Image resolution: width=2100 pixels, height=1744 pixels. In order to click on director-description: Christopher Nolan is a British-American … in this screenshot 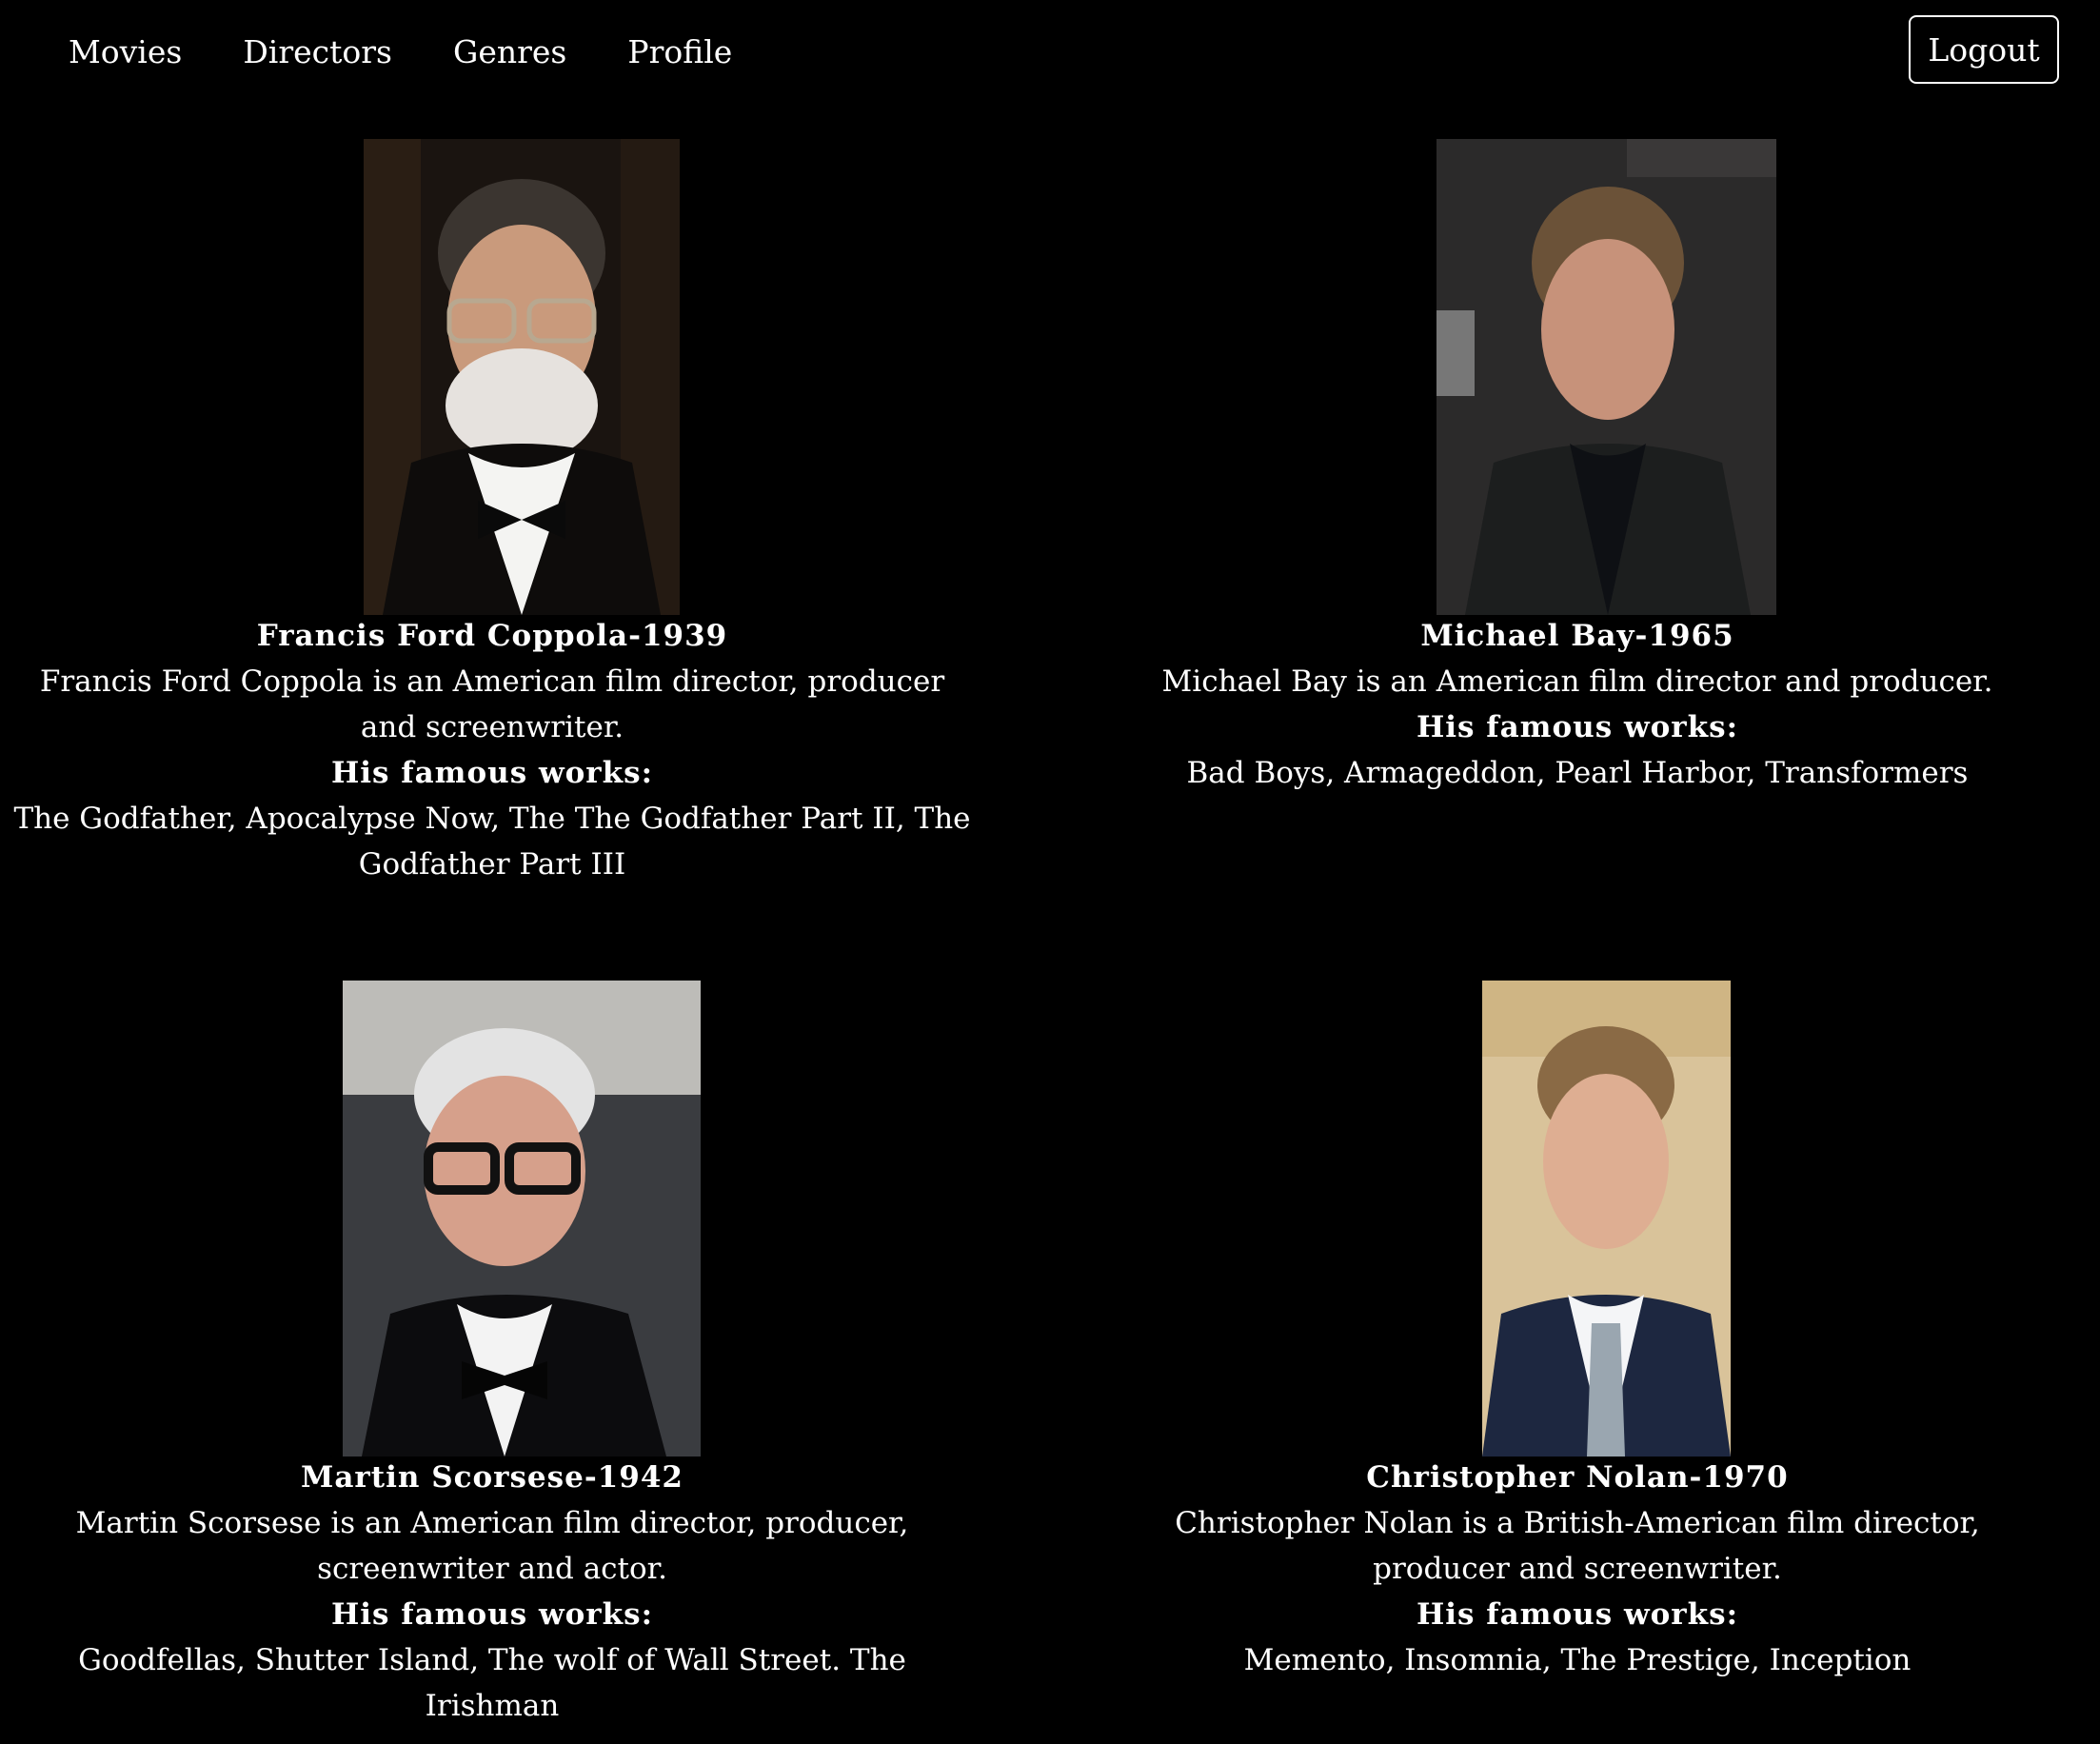, I will do `click(1578, 1546)`.